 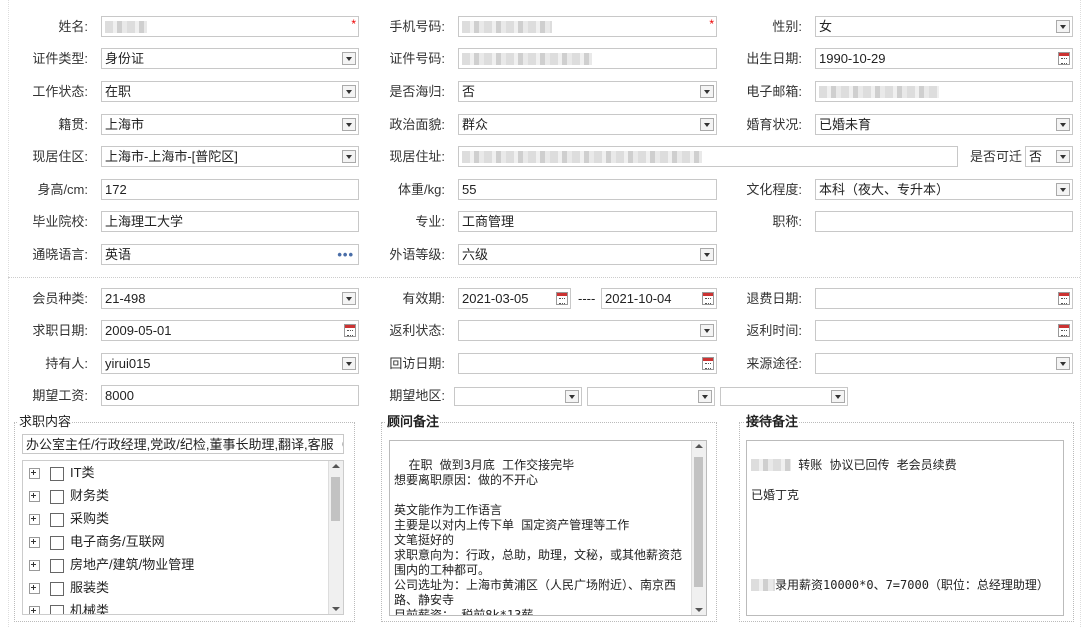 What do you see at coordinates (230, 395) in the screenshot?
I see `salary-field: 8000` at bounding box center [230, 395].